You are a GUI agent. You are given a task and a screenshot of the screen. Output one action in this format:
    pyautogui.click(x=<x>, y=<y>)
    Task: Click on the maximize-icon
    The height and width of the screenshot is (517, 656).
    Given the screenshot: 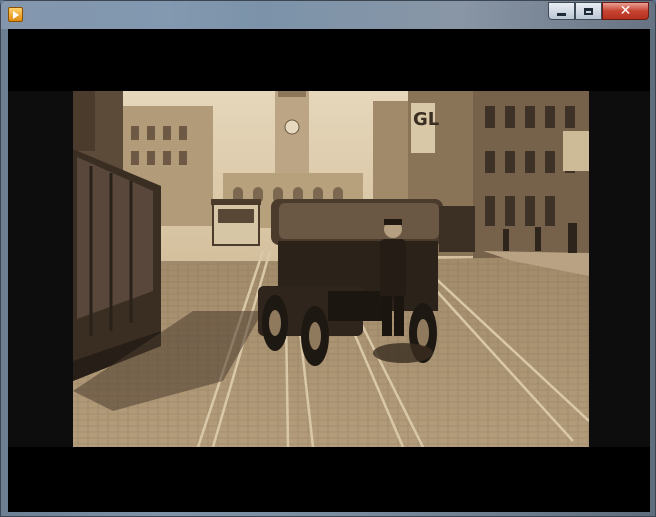 What is the action you would take?
    pyautogui.click(x=588, y=11)
    